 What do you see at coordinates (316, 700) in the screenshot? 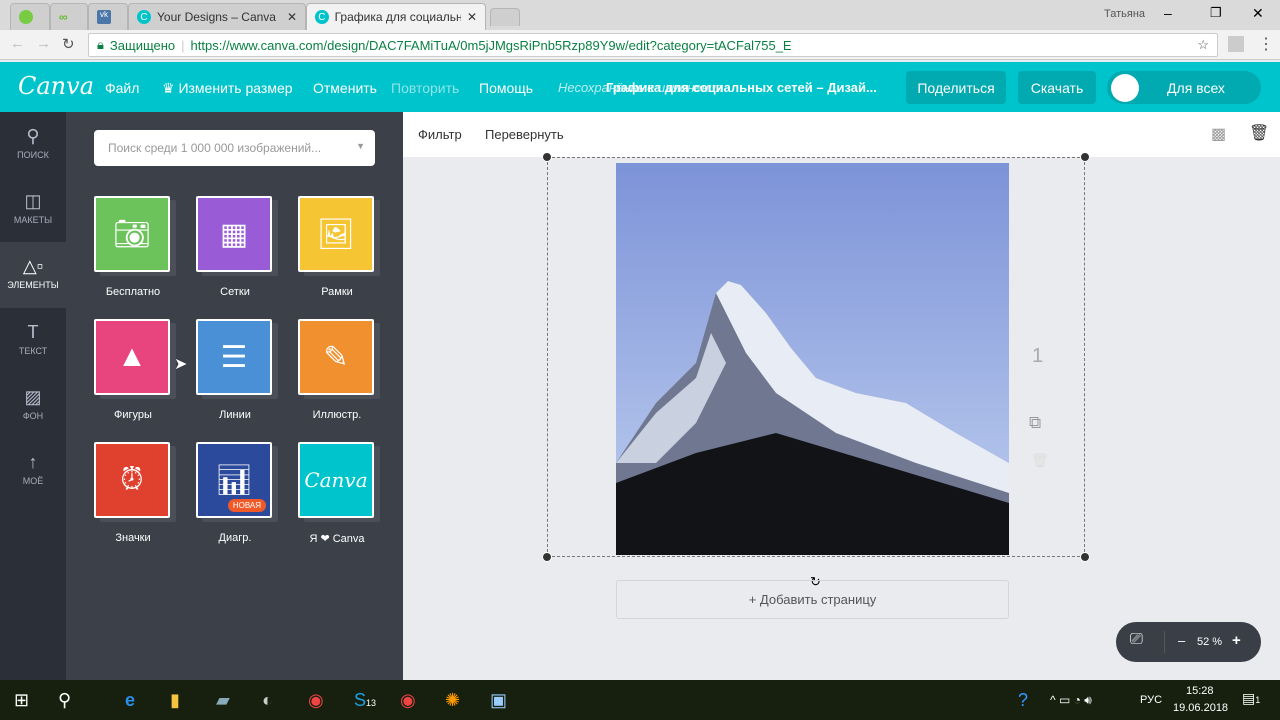
I see `chrome-icon: ◉` at bounding box center [316, 700].